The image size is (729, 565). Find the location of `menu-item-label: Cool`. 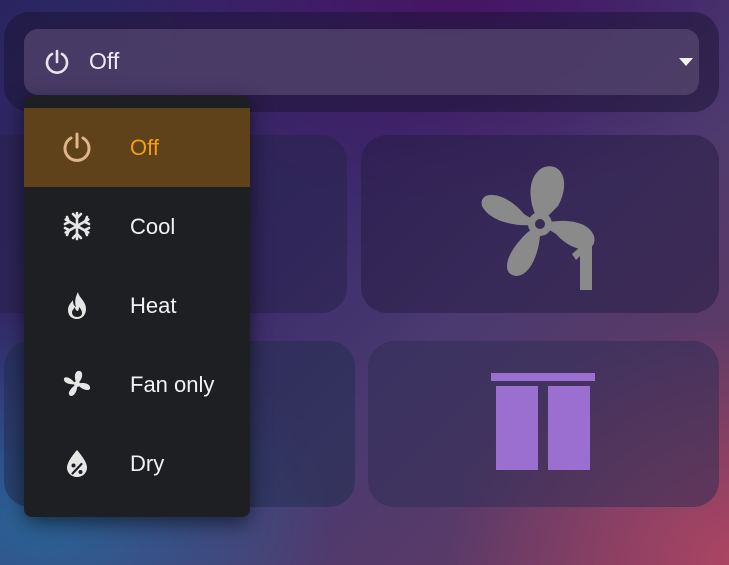

menu-item-label: Cool is located at coordinates (153, 226).